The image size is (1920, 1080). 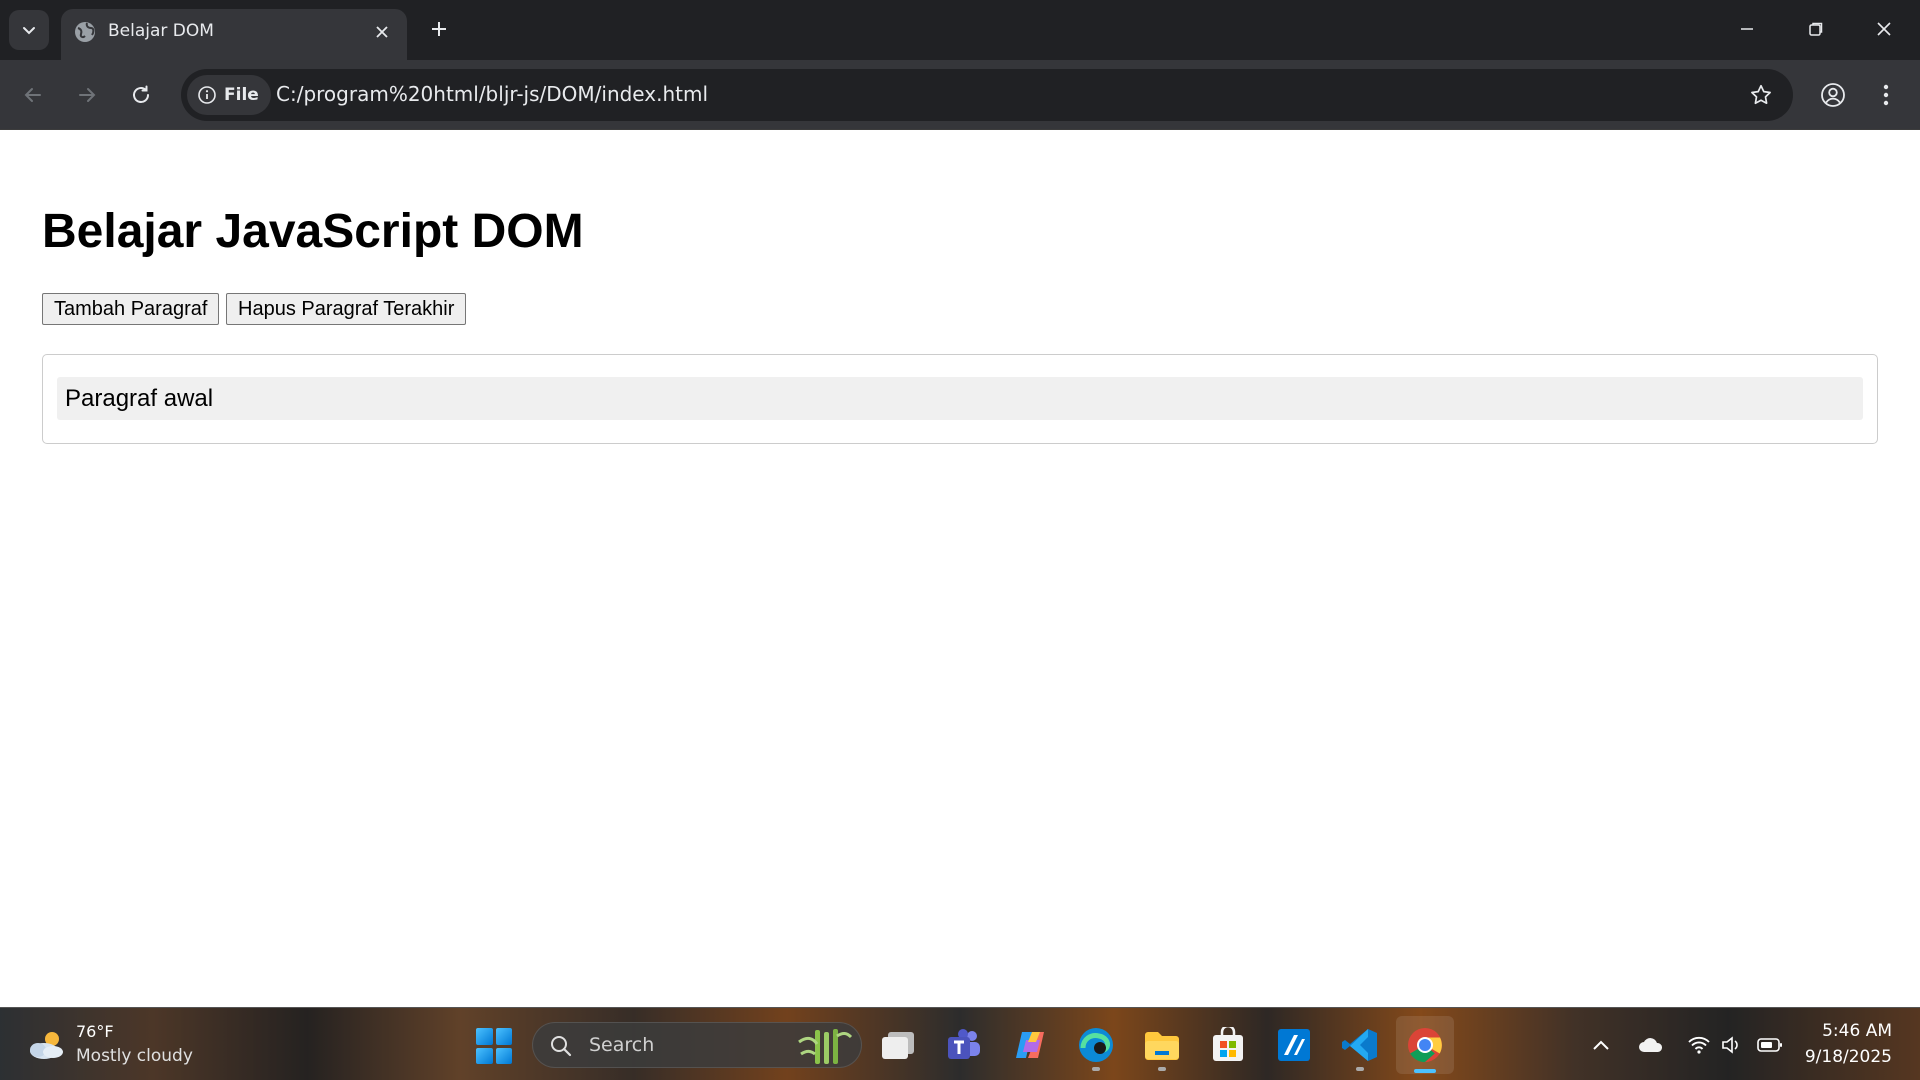 What do you see at coordinates (85, 32) in the screenshot?
I see `globe-icon` at bounding box center [85, 32].